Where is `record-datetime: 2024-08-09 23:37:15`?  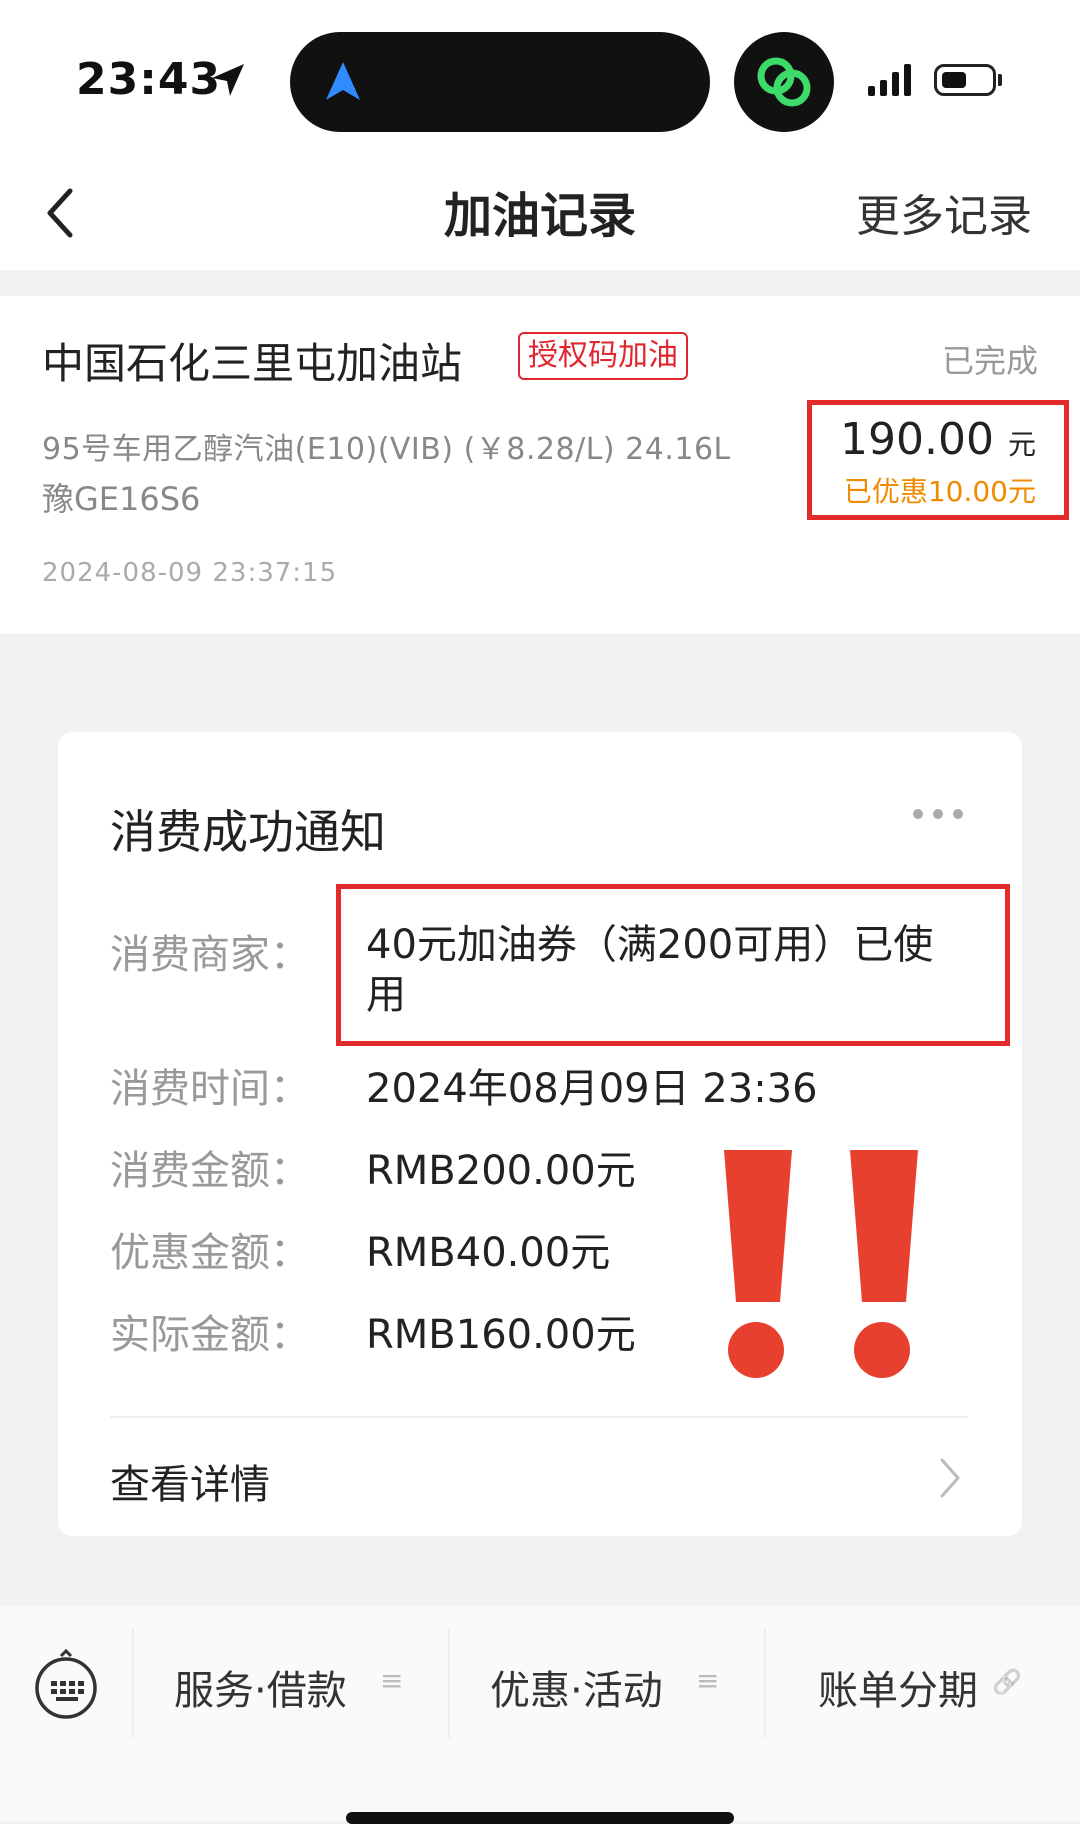 record-datetime: 2024-08-09 23:37:15 is located at coordinates (190, 573).